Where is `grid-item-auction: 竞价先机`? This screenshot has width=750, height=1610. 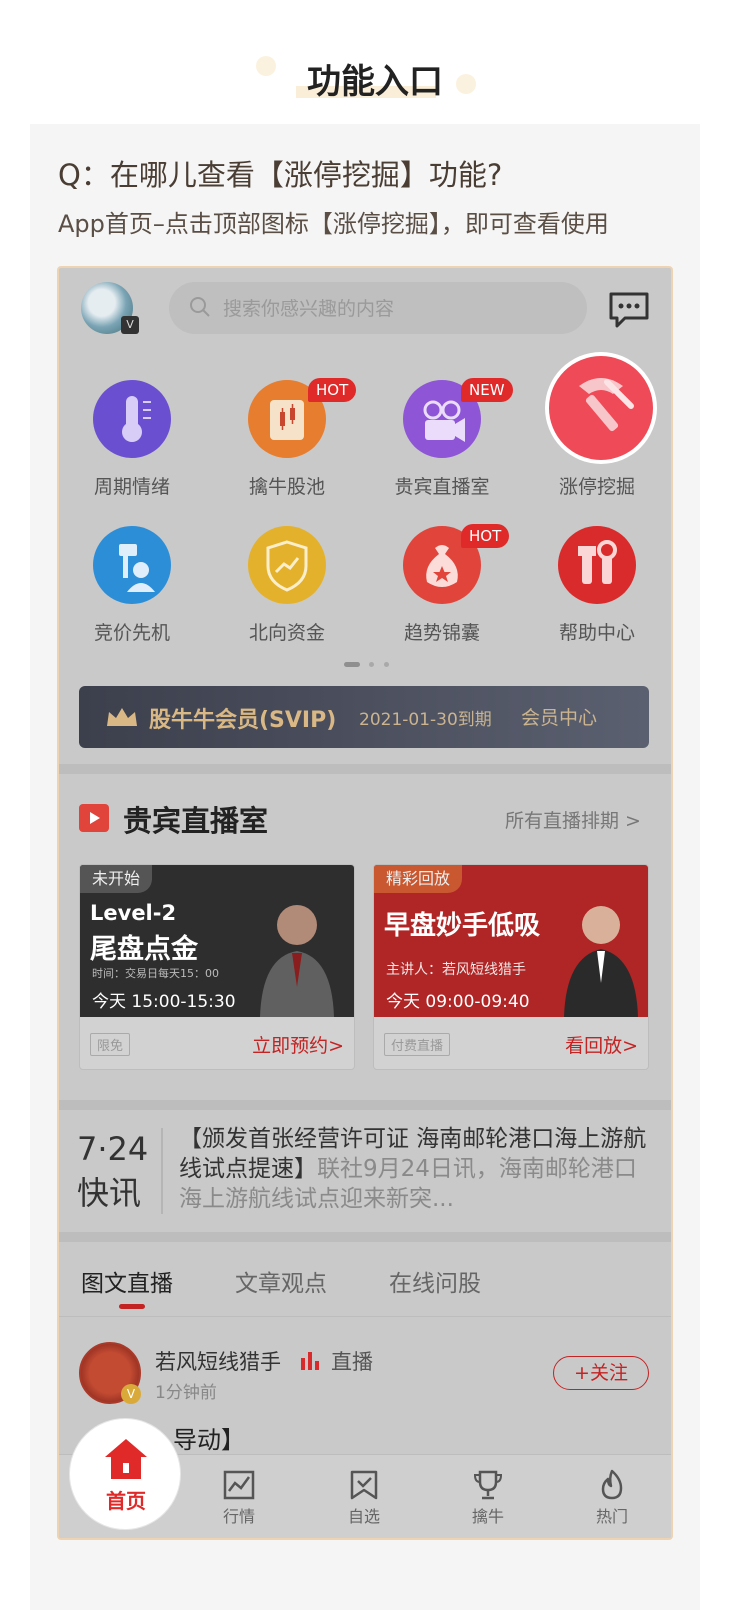
grid-item-auction: 竞价先机 is located at coordinates (132, 591).